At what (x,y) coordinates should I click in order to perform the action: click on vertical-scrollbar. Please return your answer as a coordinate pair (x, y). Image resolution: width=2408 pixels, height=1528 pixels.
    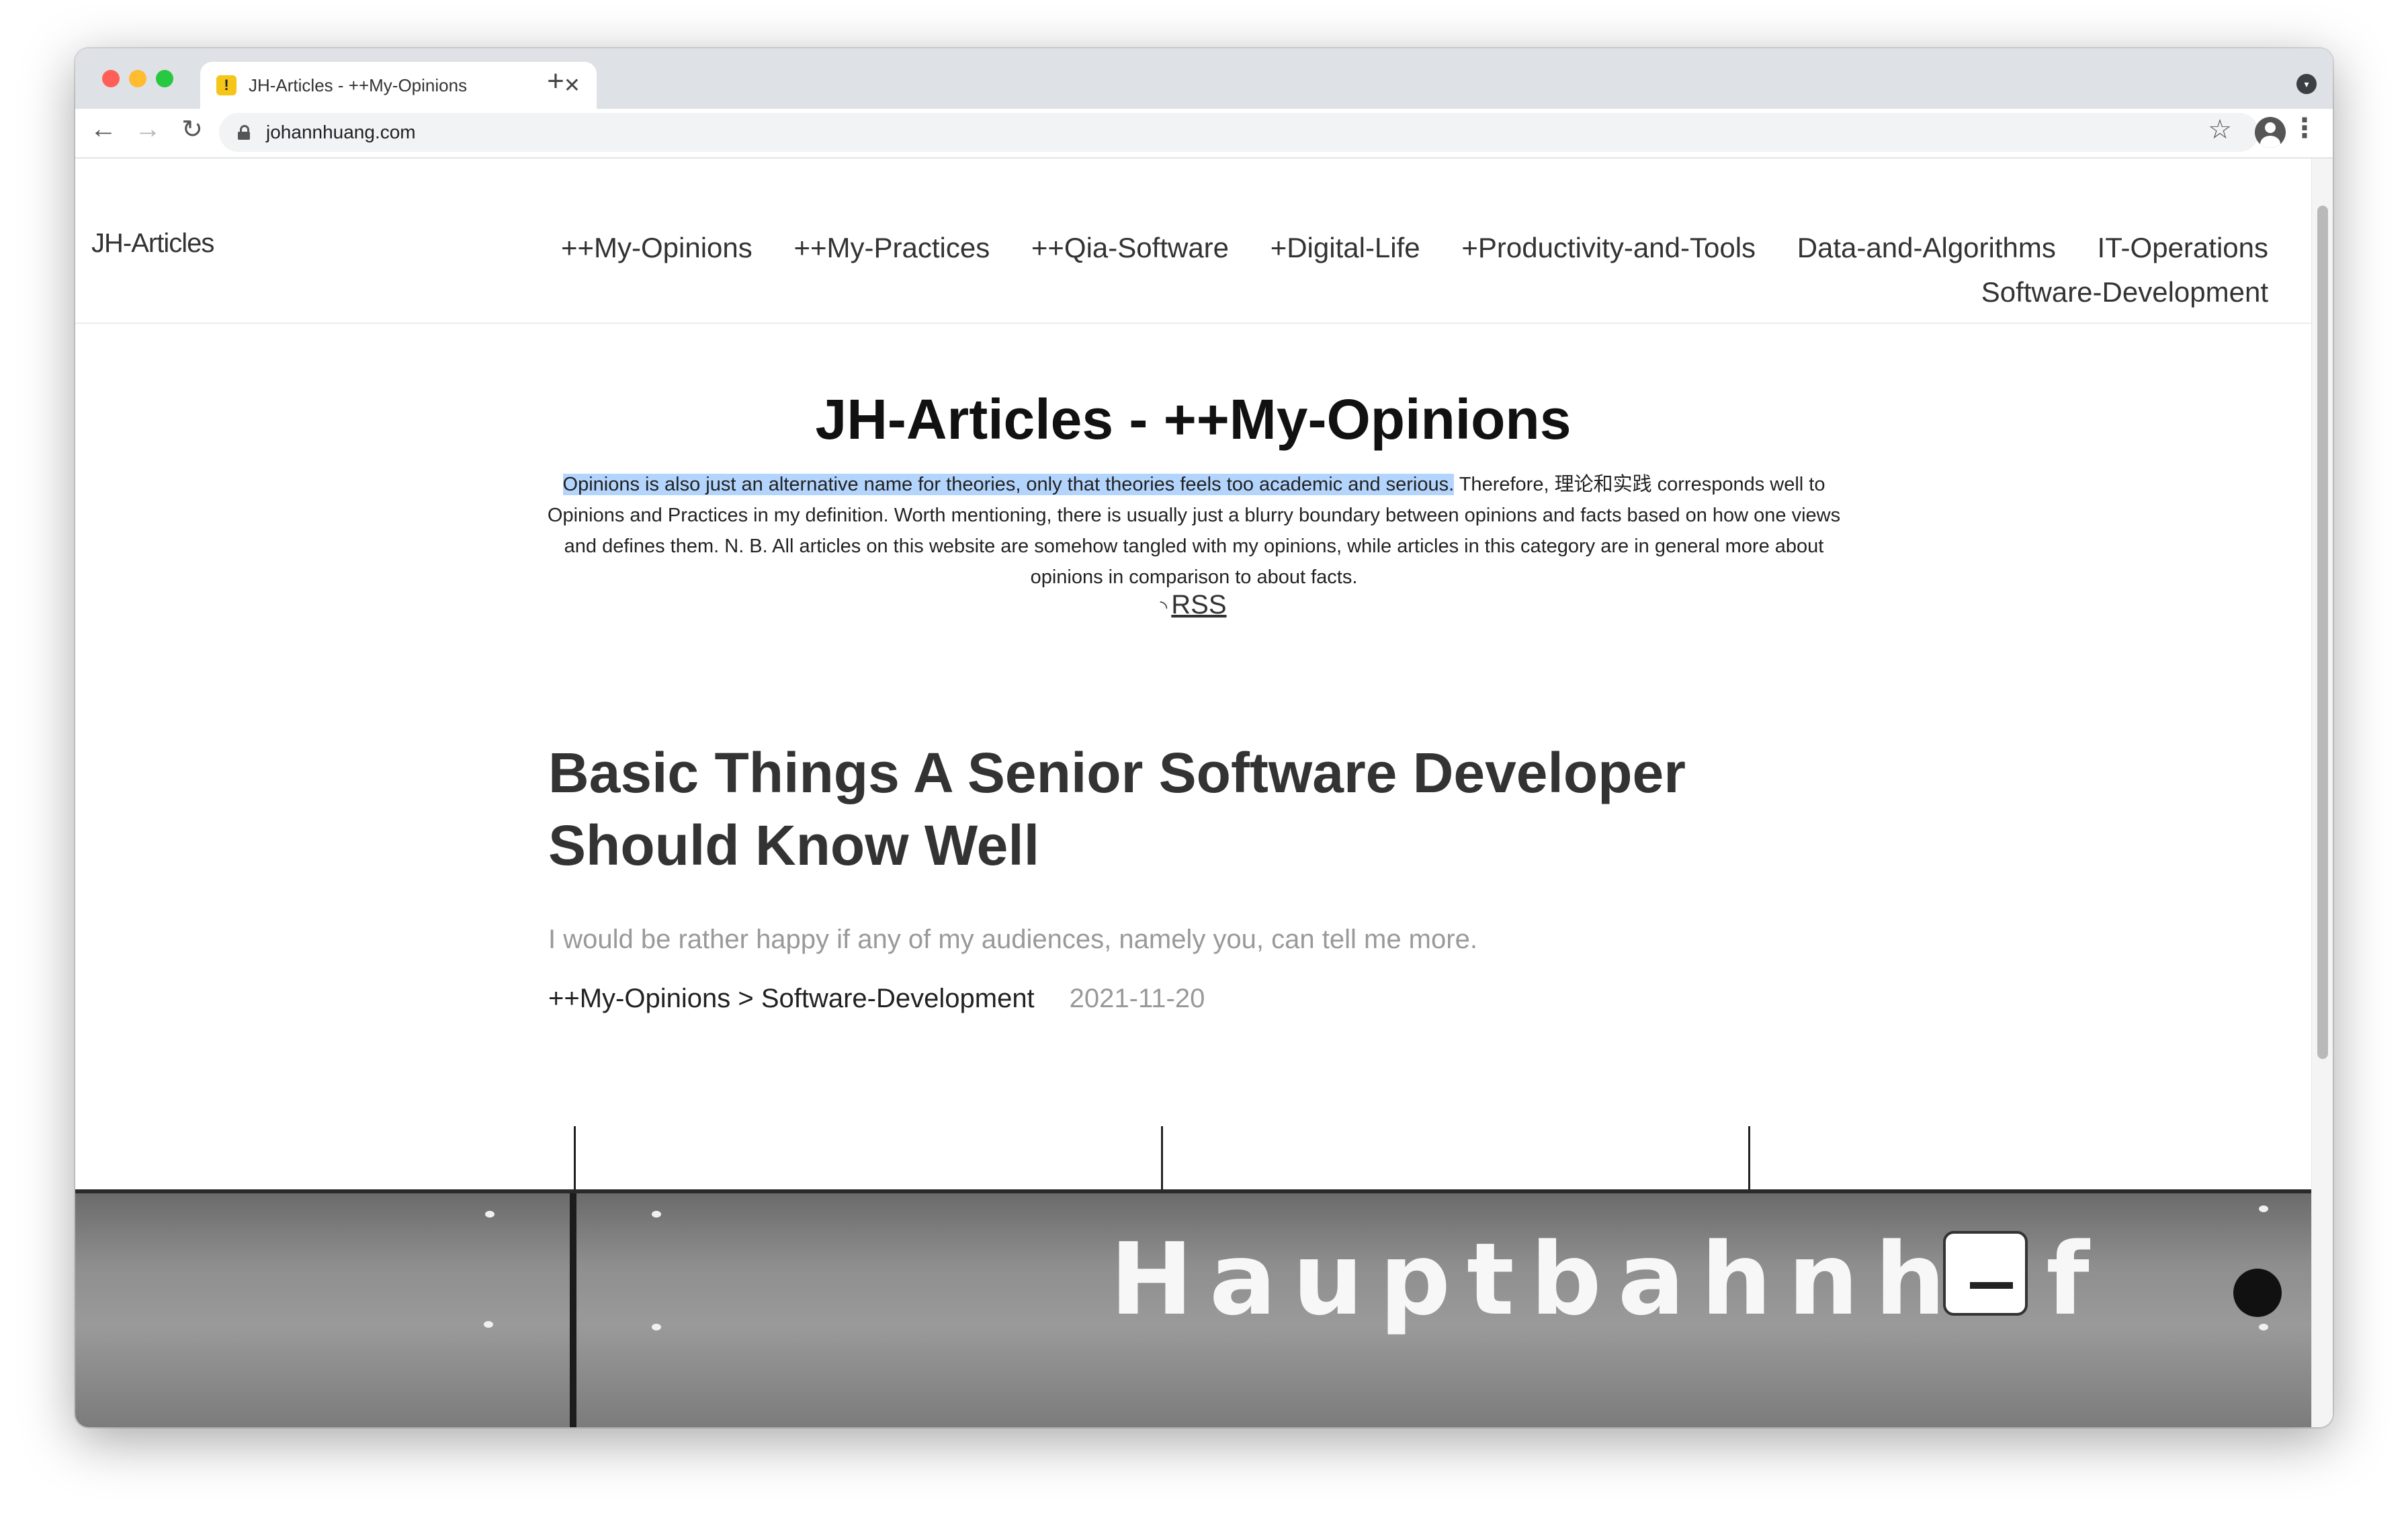
    Looking at the image, I should click on (2322, 793).